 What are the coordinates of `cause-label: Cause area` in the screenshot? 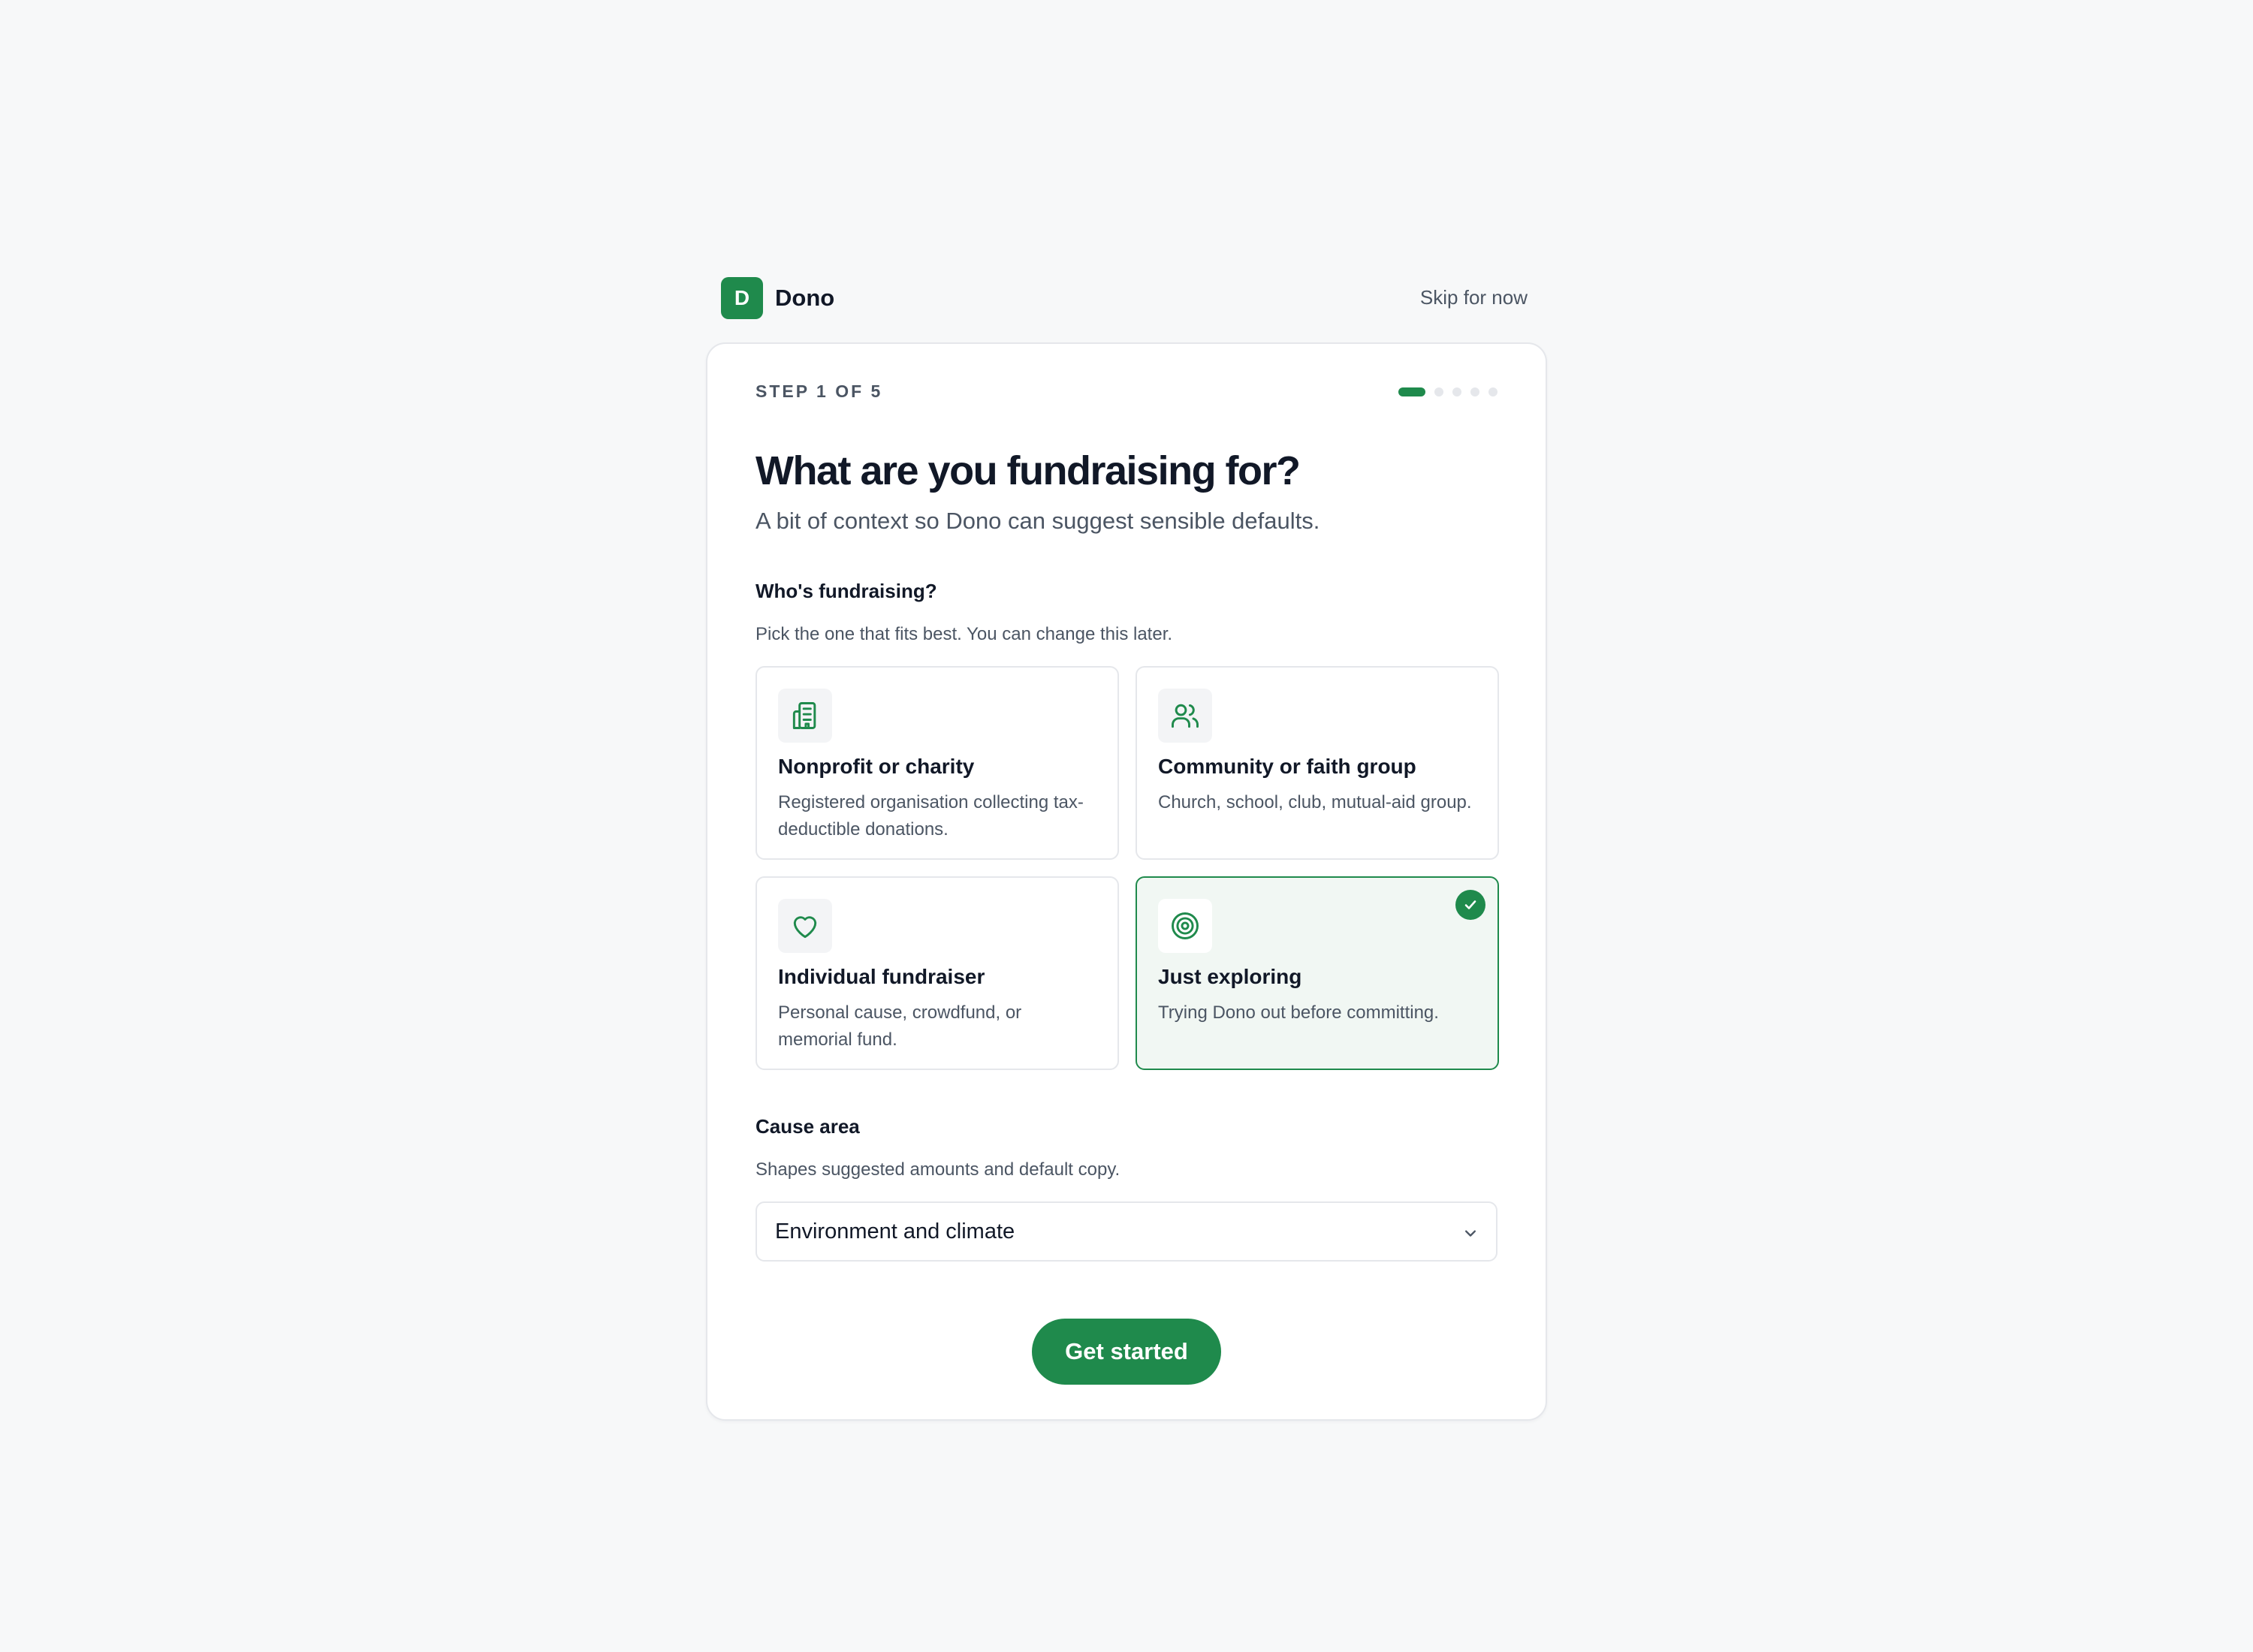 It's located at (808, 1126).